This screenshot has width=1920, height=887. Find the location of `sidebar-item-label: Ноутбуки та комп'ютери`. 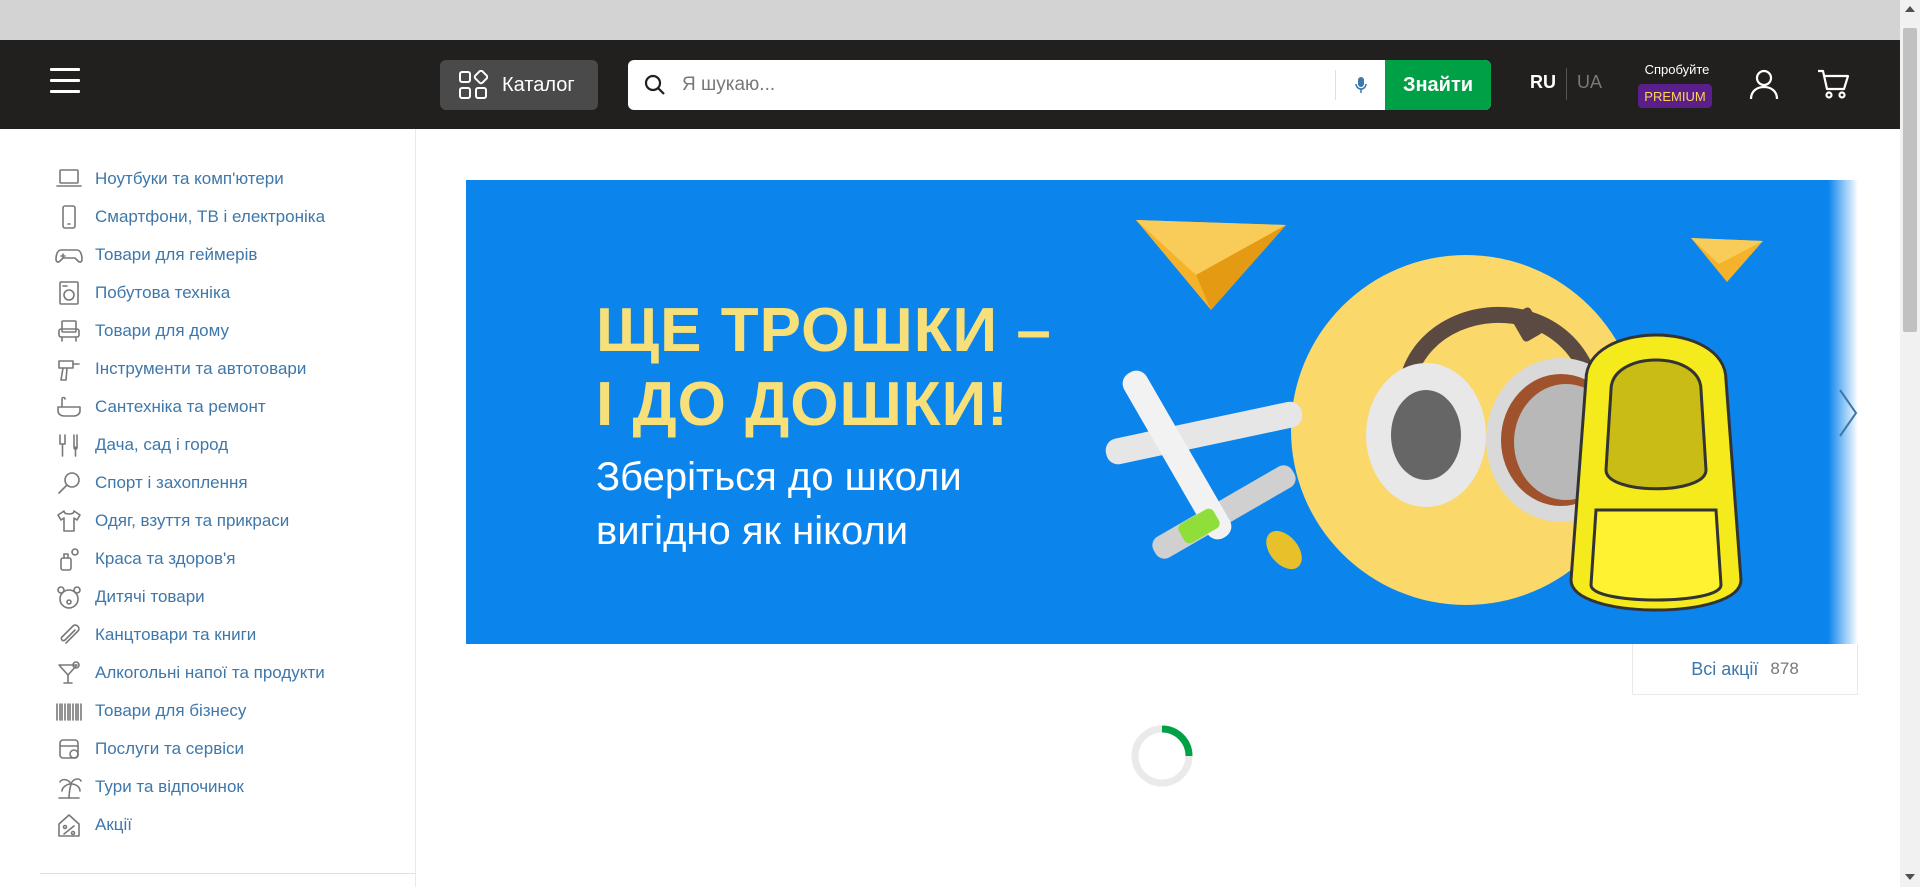

sidebar-item-label: Ноутбуки та комп'ютери is located at coordinates (189, 178).